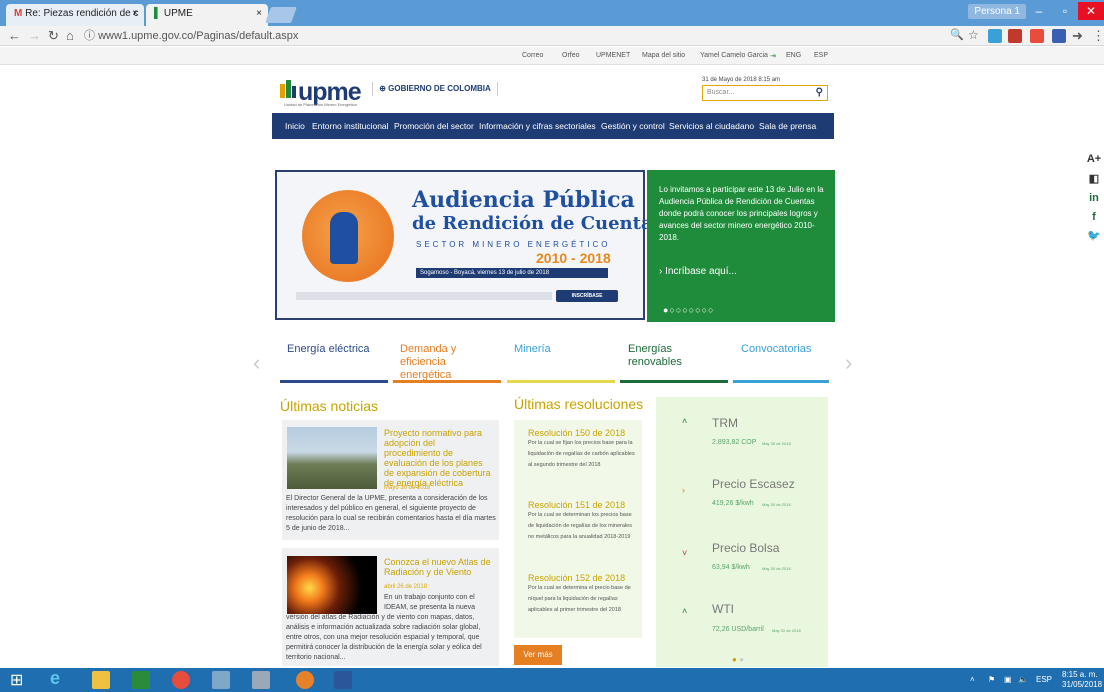  What do you see at coordinates (538, 655) in the screenshot?
I see `ver-mas-button: Ver más` at bounding box center [538, 655].